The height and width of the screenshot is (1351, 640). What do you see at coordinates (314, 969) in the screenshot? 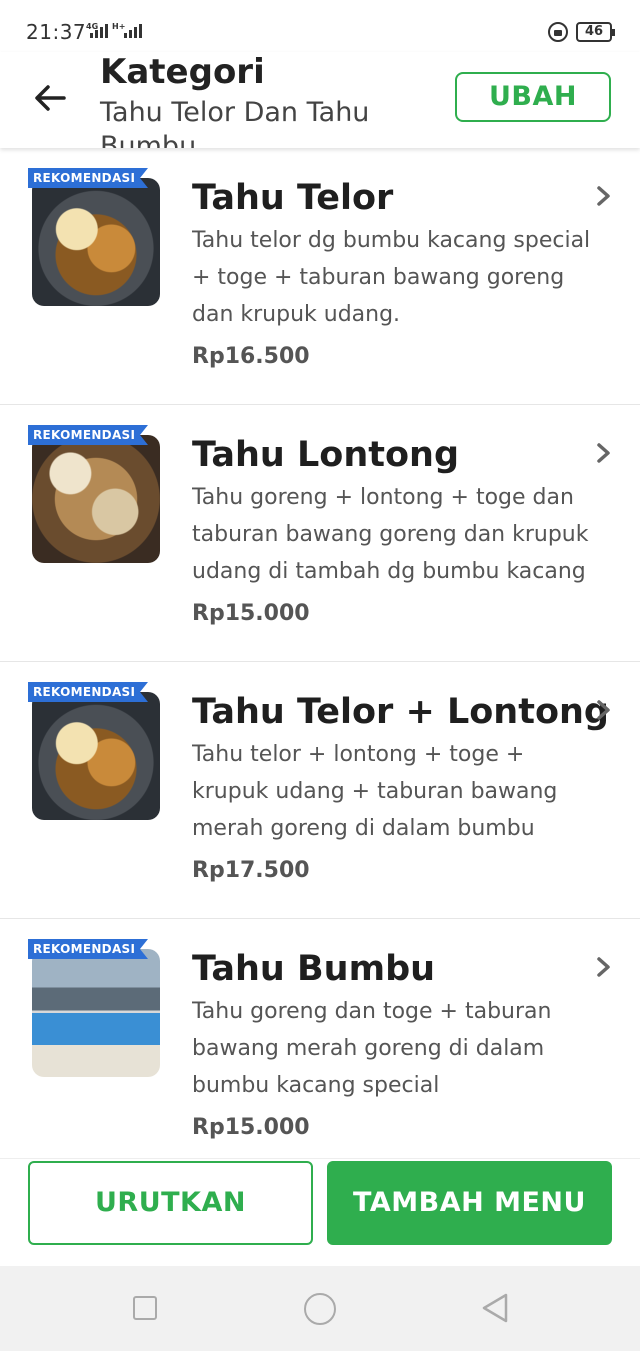
I see `item-name: Tahu Bumbu` at bounding box center [314, 969].